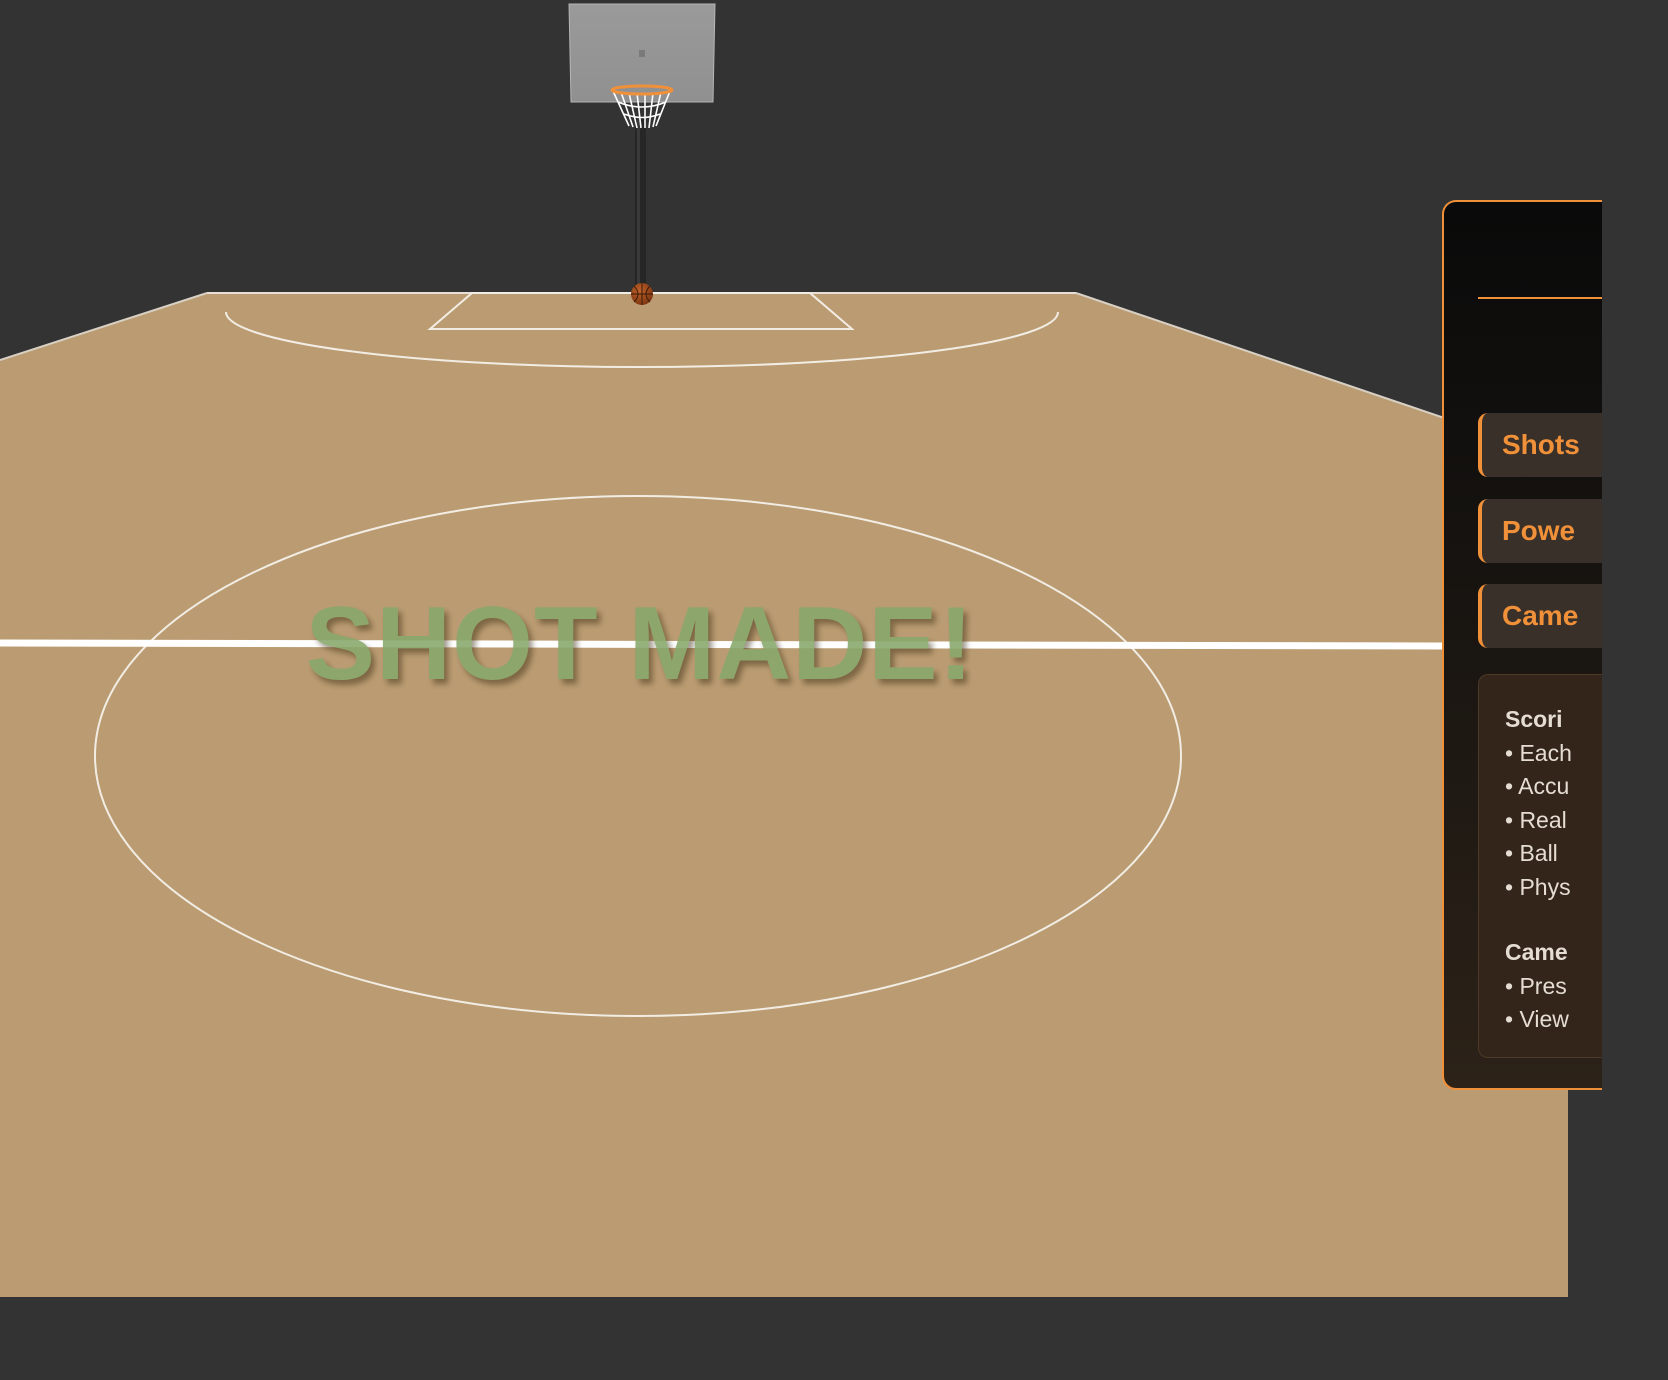  I want to click on stat-power-label: Powe, so click(1539, 530).